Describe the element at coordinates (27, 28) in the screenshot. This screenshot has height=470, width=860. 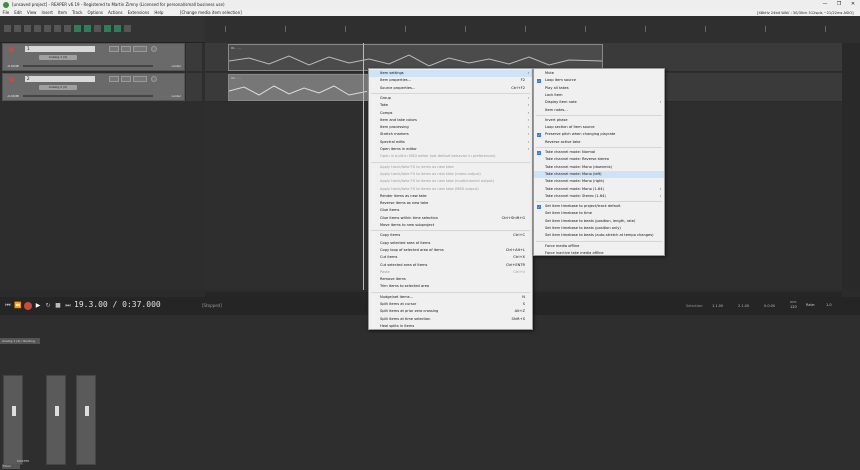
I see `save-project-icon` at that location.